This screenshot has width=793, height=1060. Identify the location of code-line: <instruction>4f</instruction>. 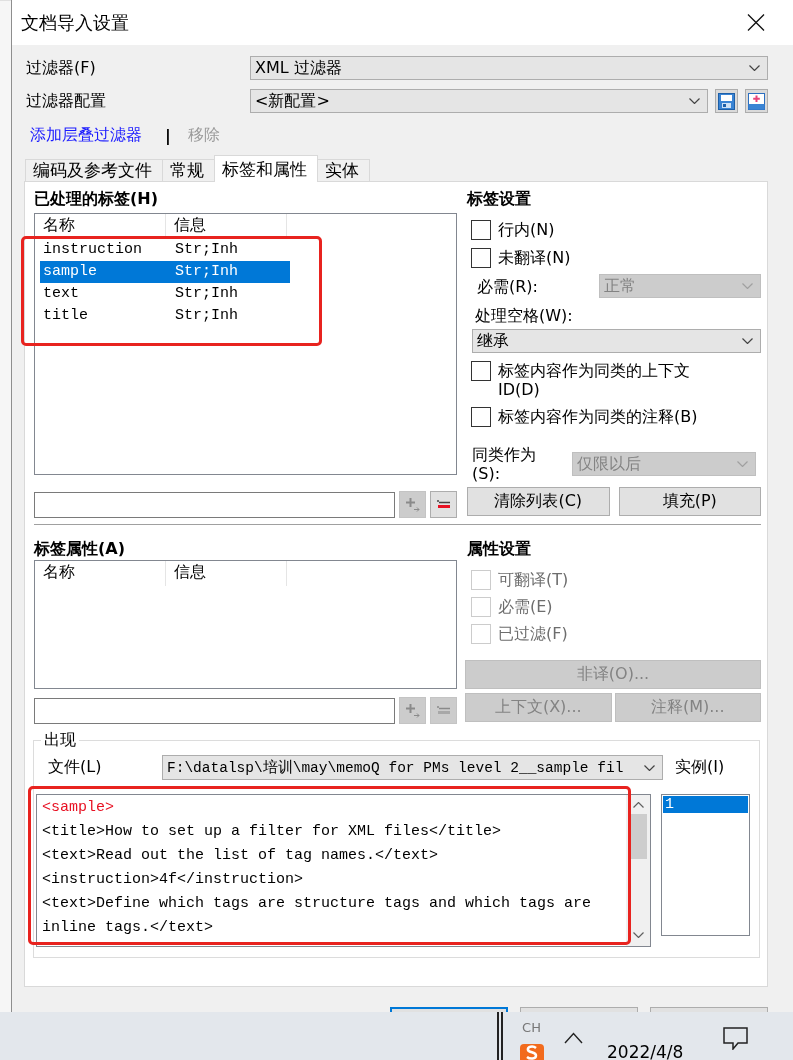
(173, 880).